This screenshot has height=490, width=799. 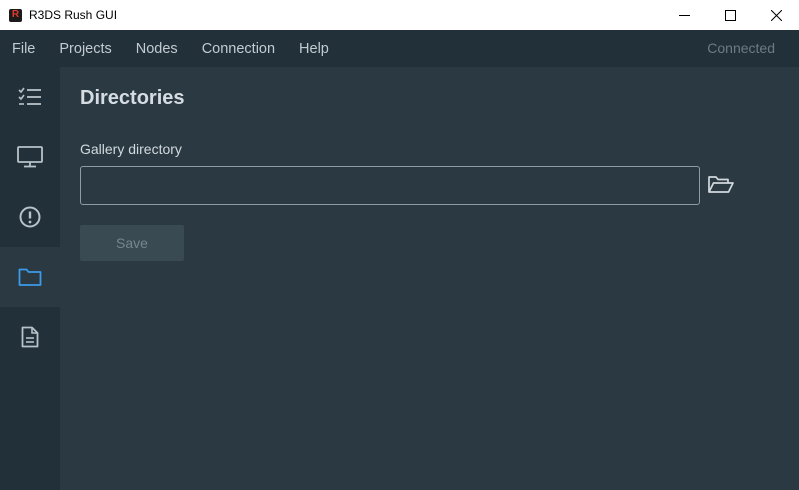 I want to click on sidebar-item-tasks, so click(x=30, y=97).